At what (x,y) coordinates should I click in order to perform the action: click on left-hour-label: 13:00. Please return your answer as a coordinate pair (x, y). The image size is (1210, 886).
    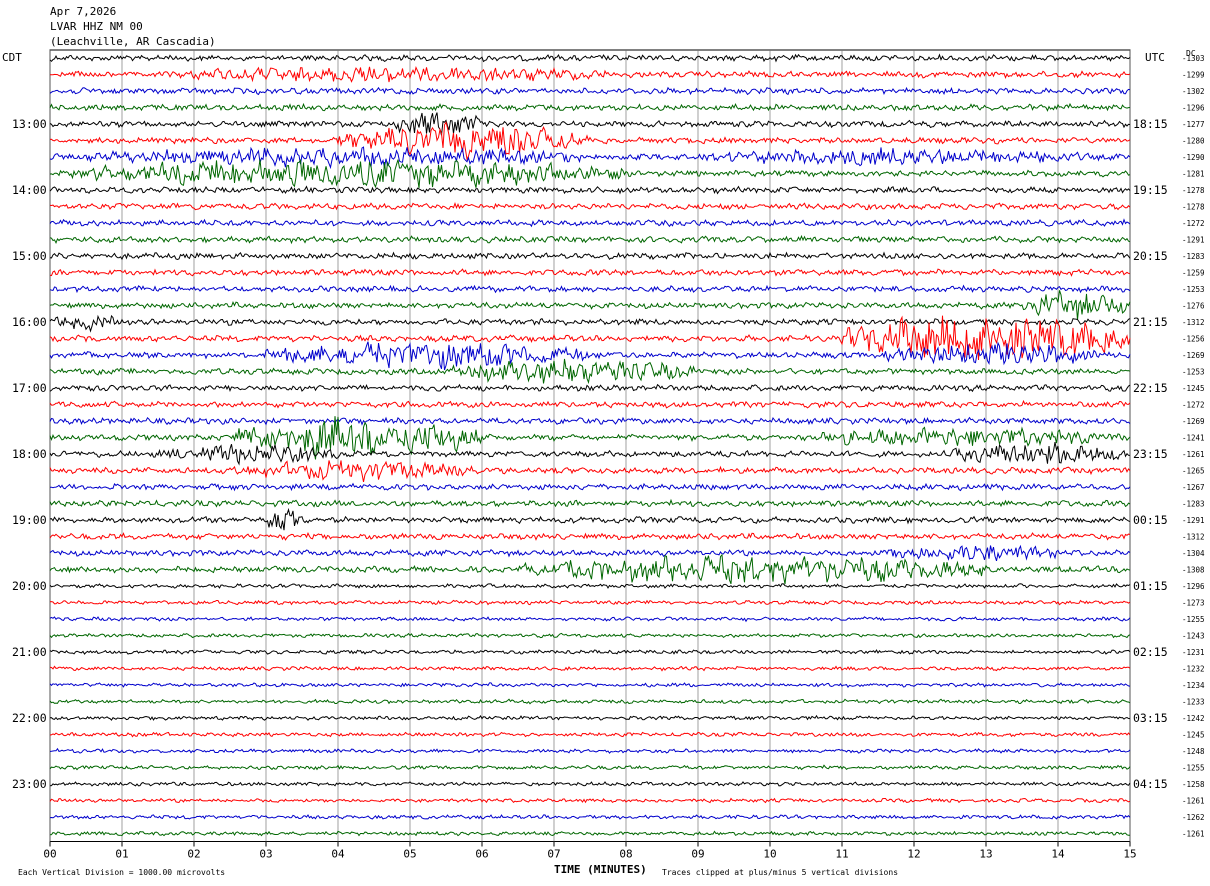
    Looking at the image, I should click on (29, 124).